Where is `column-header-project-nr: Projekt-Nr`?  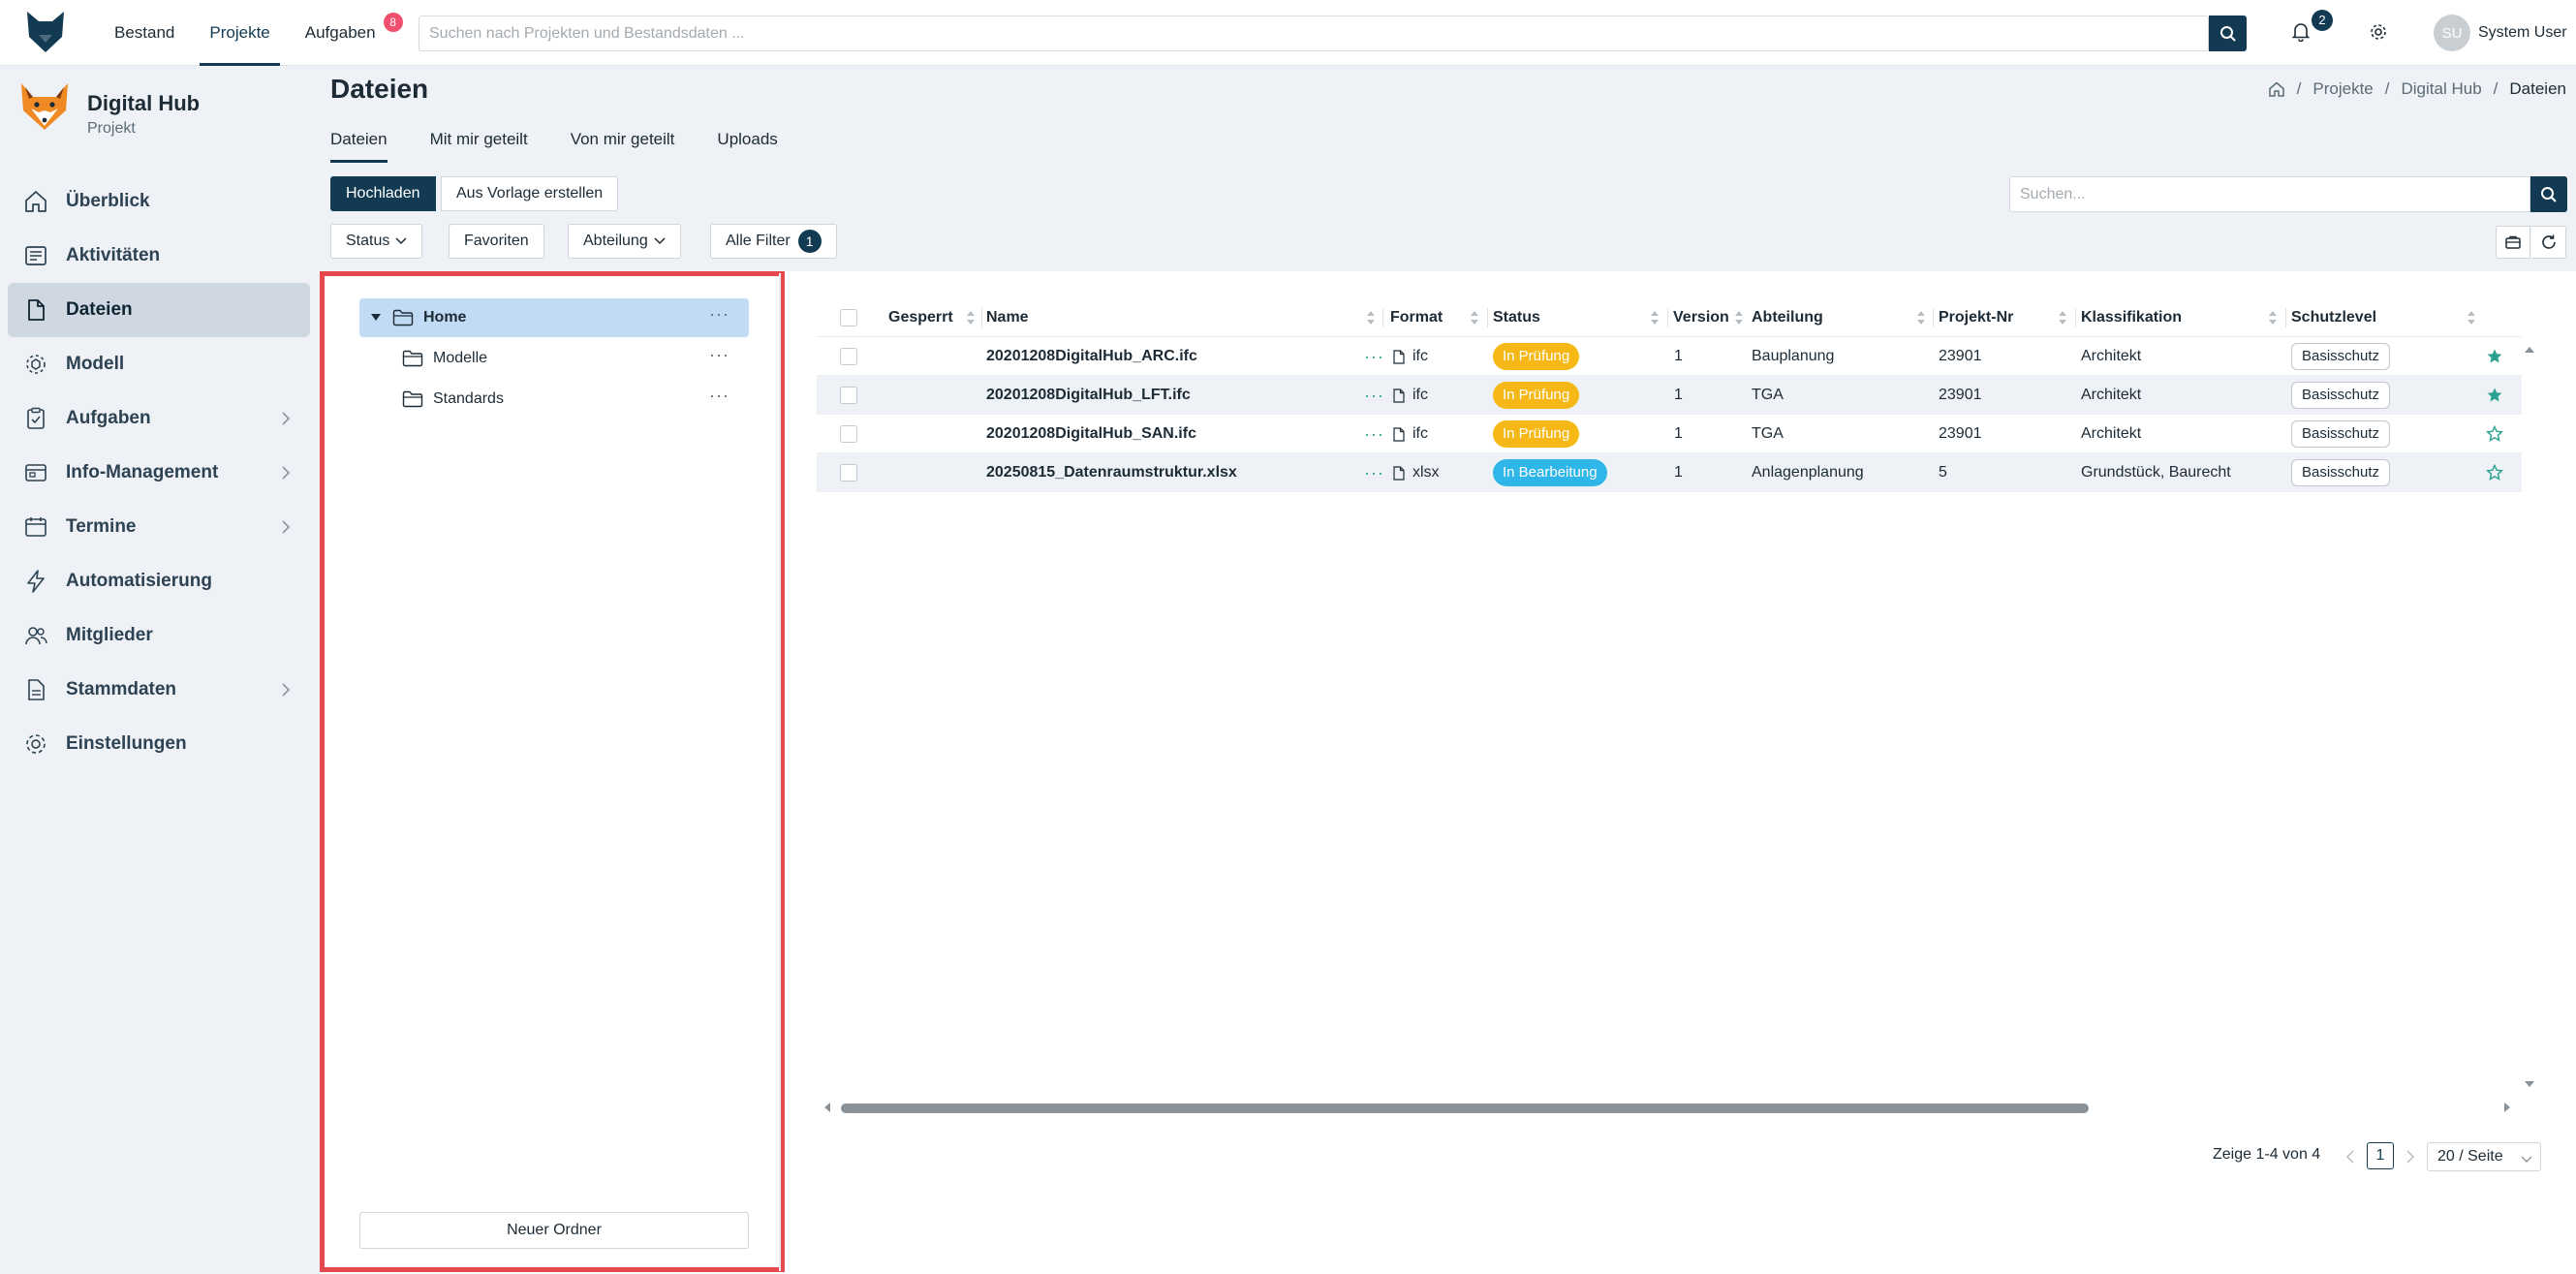
column-header-project-nr: Projekt-Nr is located at coordinates (1976, 318).